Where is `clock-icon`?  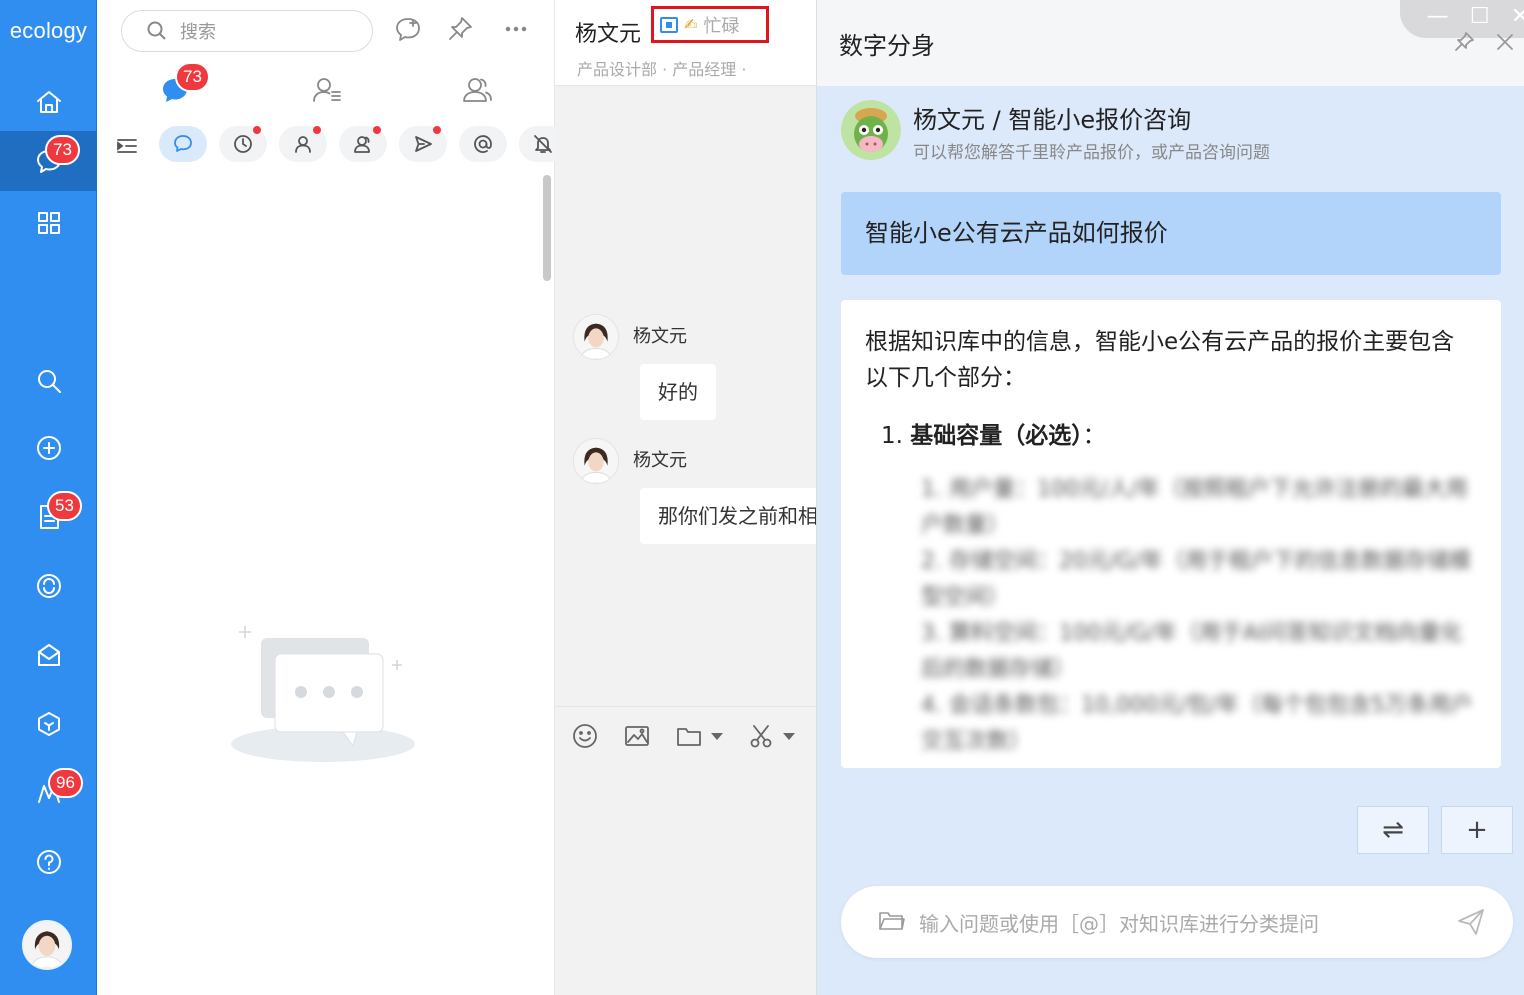 clock-icon is located at coordinates (243, 144).